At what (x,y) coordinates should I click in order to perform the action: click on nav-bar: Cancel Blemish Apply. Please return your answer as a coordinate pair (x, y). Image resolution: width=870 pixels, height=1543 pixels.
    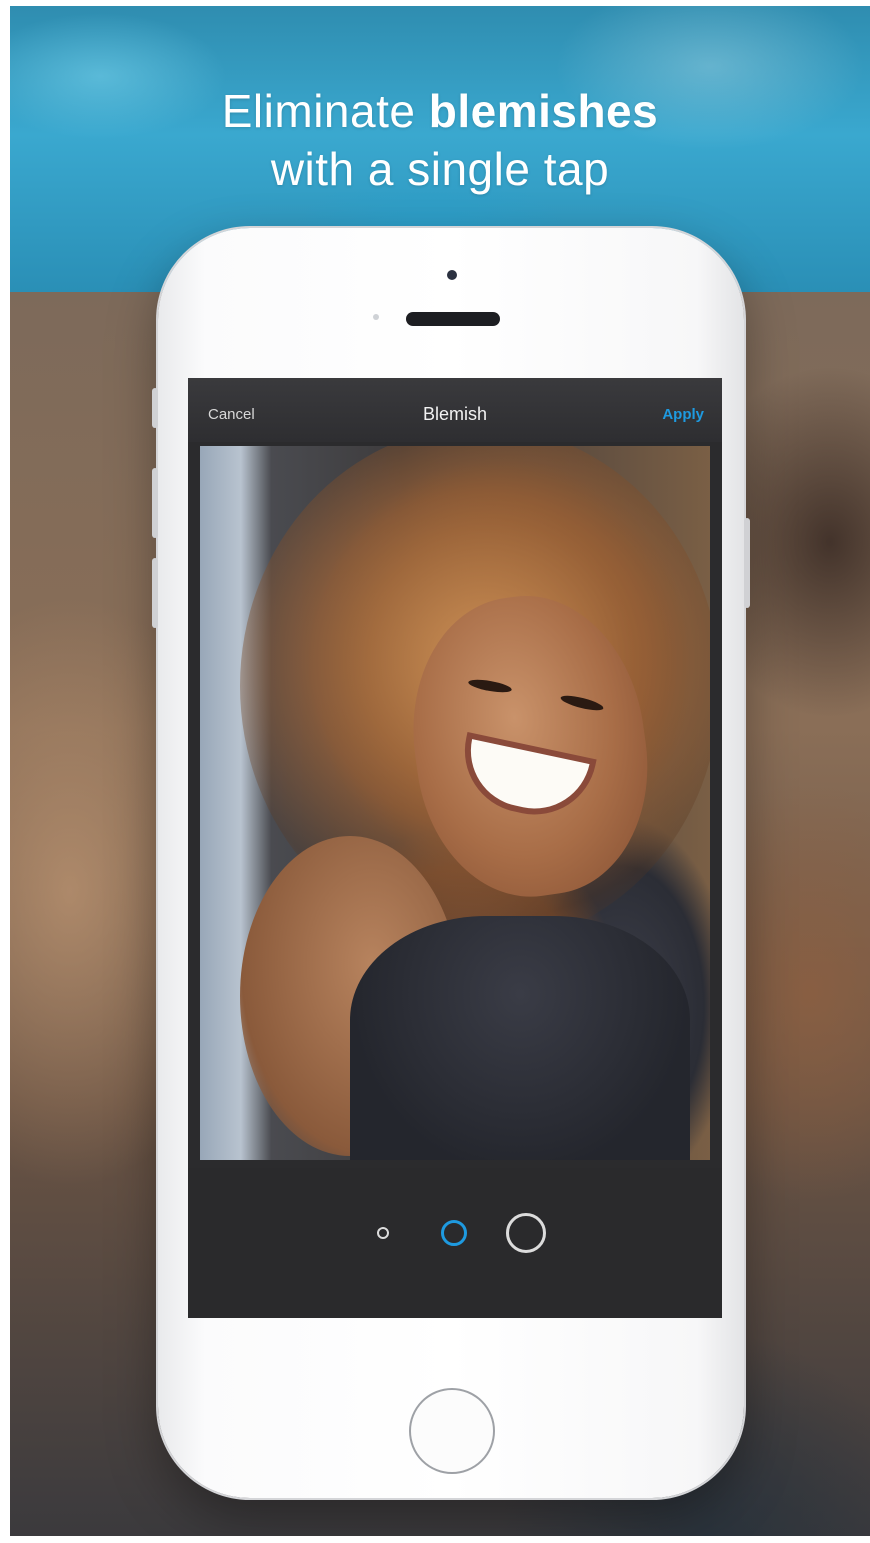
    Looking at the image, I should click on (455, 410).